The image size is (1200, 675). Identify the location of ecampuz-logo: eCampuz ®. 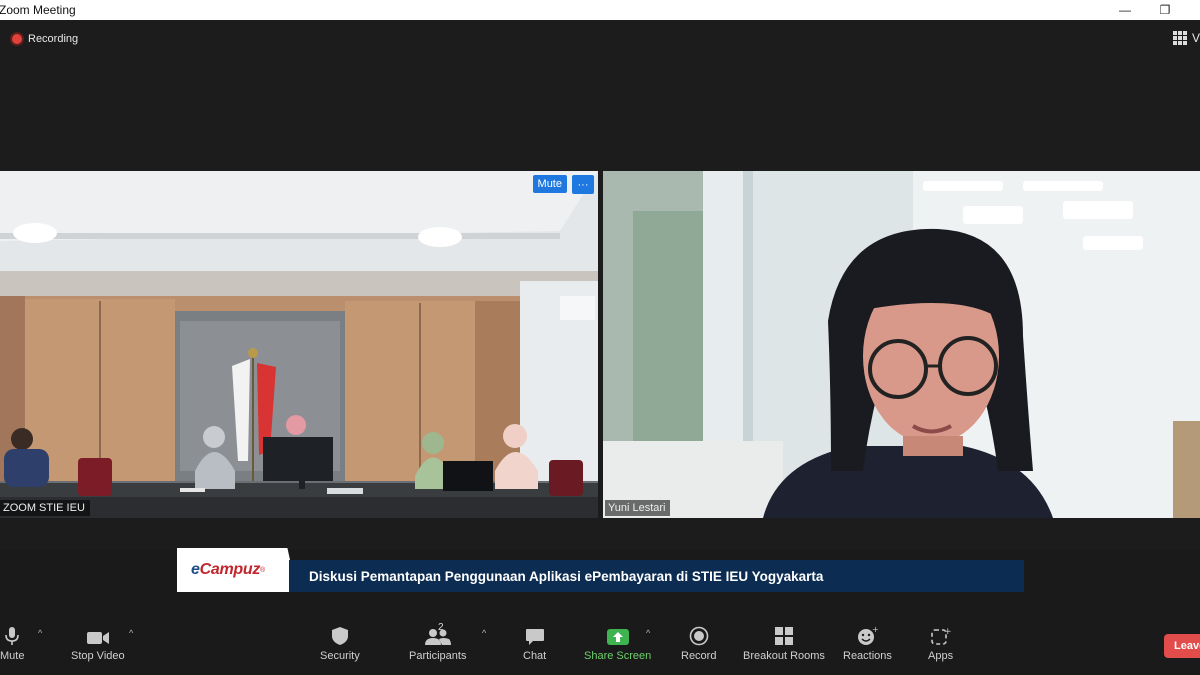
(237, 570).